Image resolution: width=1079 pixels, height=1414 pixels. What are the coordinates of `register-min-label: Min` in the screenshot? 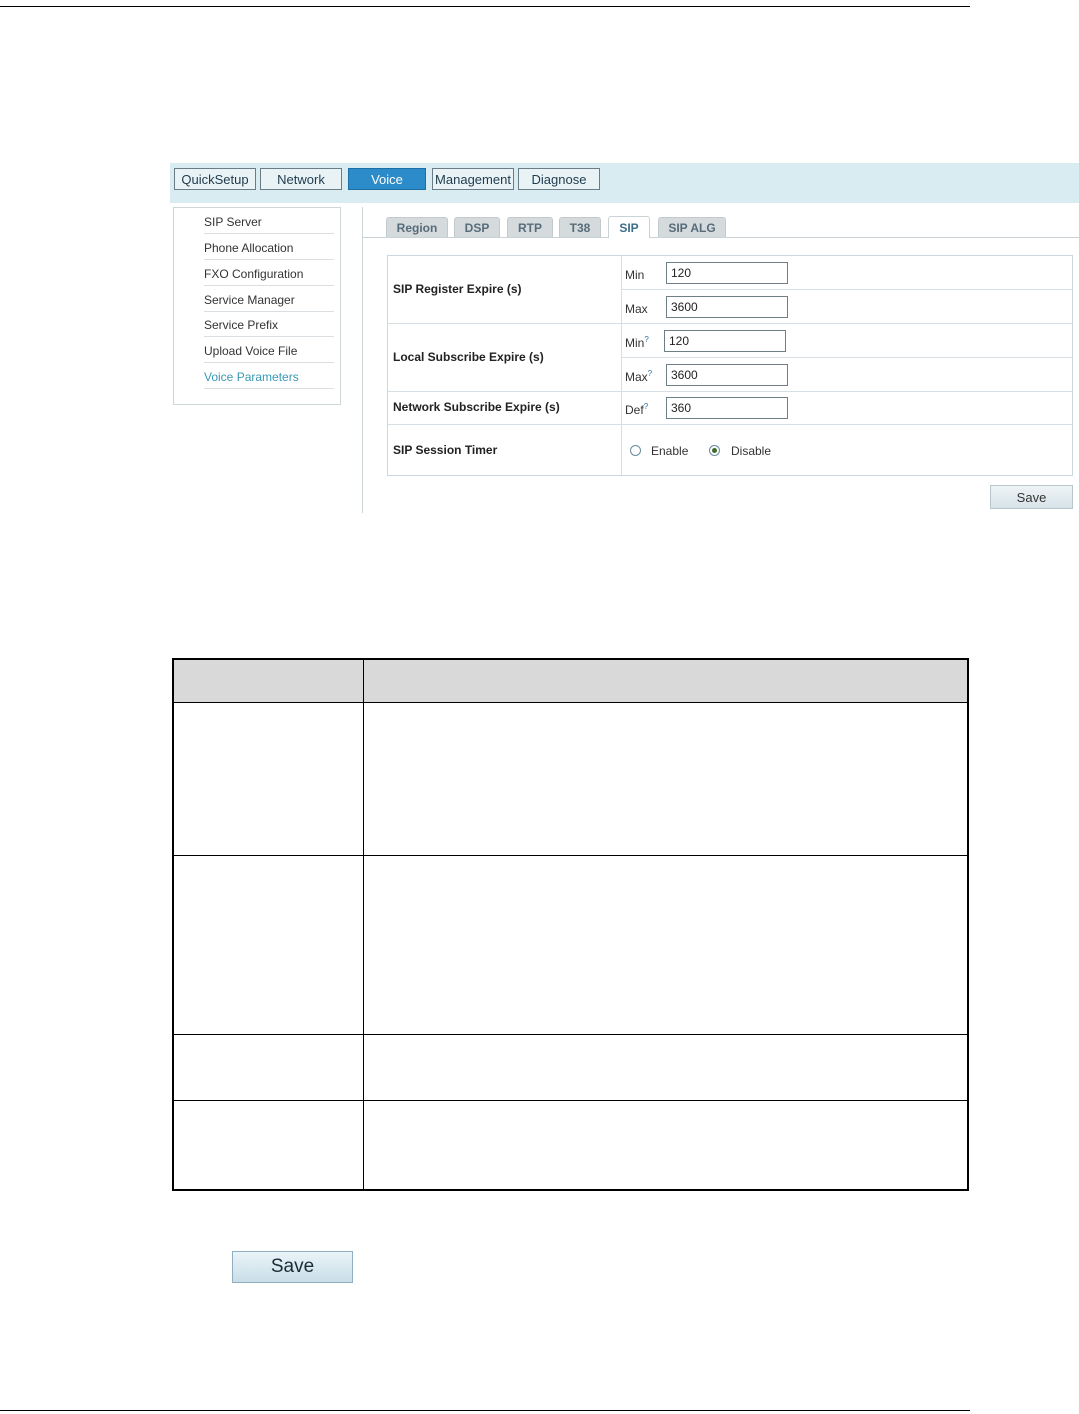 It's located at (635, 275).